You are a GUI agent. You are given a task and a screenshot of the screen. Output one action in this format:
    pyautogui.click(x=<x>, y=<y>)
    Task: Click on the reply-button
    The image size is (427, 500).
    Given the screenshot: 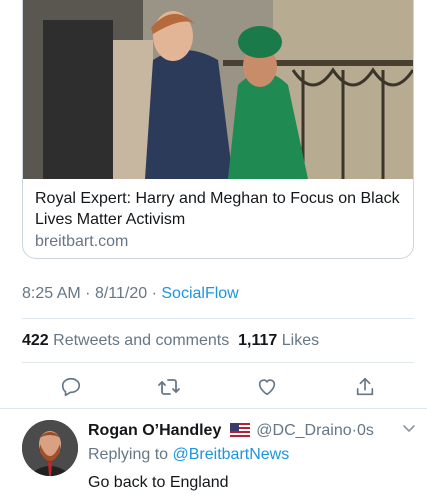 What is the action you would take?
    pyautogui.click(x=71, y=387)
    